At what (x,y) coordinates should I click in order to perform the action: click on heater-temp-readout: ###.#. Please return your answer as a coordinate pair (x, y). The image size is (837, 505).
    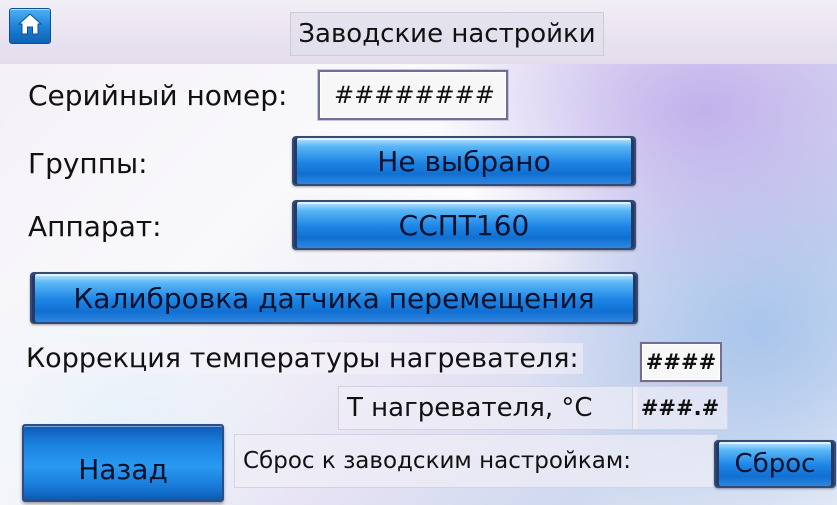
    Looking at the image, I should click on (680, 408).